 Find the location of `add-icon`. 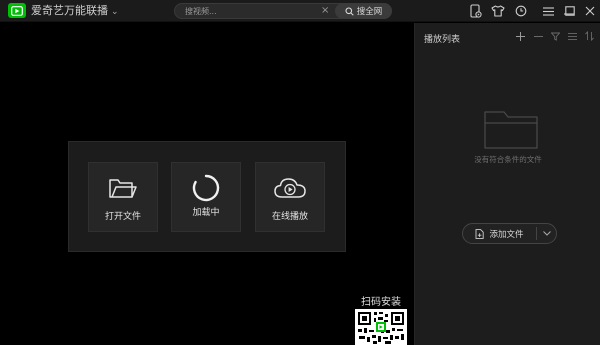

add-icon is located at coordinates (520, 36).